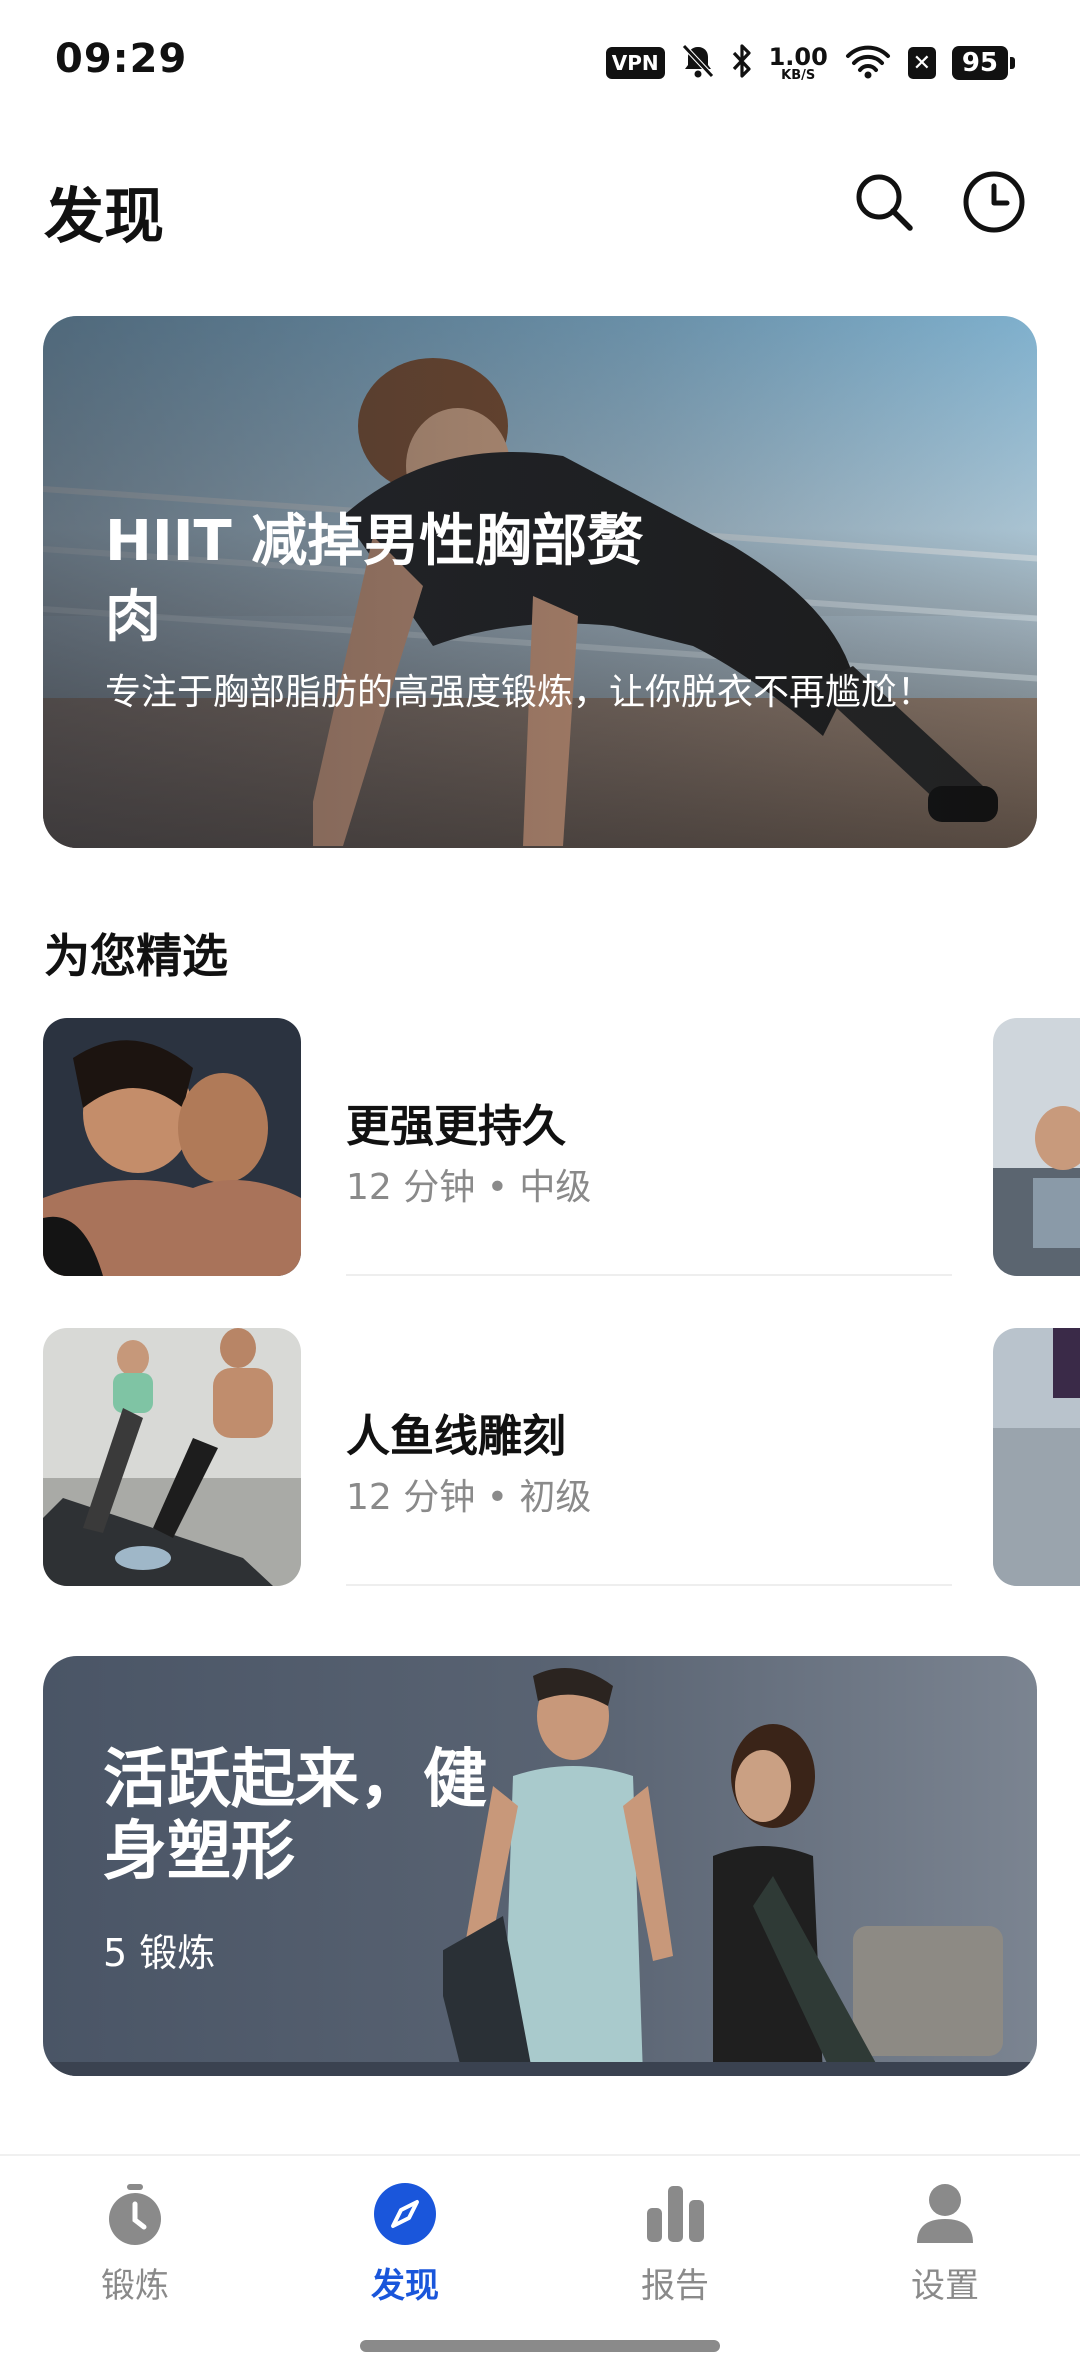  What do you see at coordinates (675, 2252) in the screenshot?
I see `nav-item-report: 报告` at bounding box center [675, 2252].